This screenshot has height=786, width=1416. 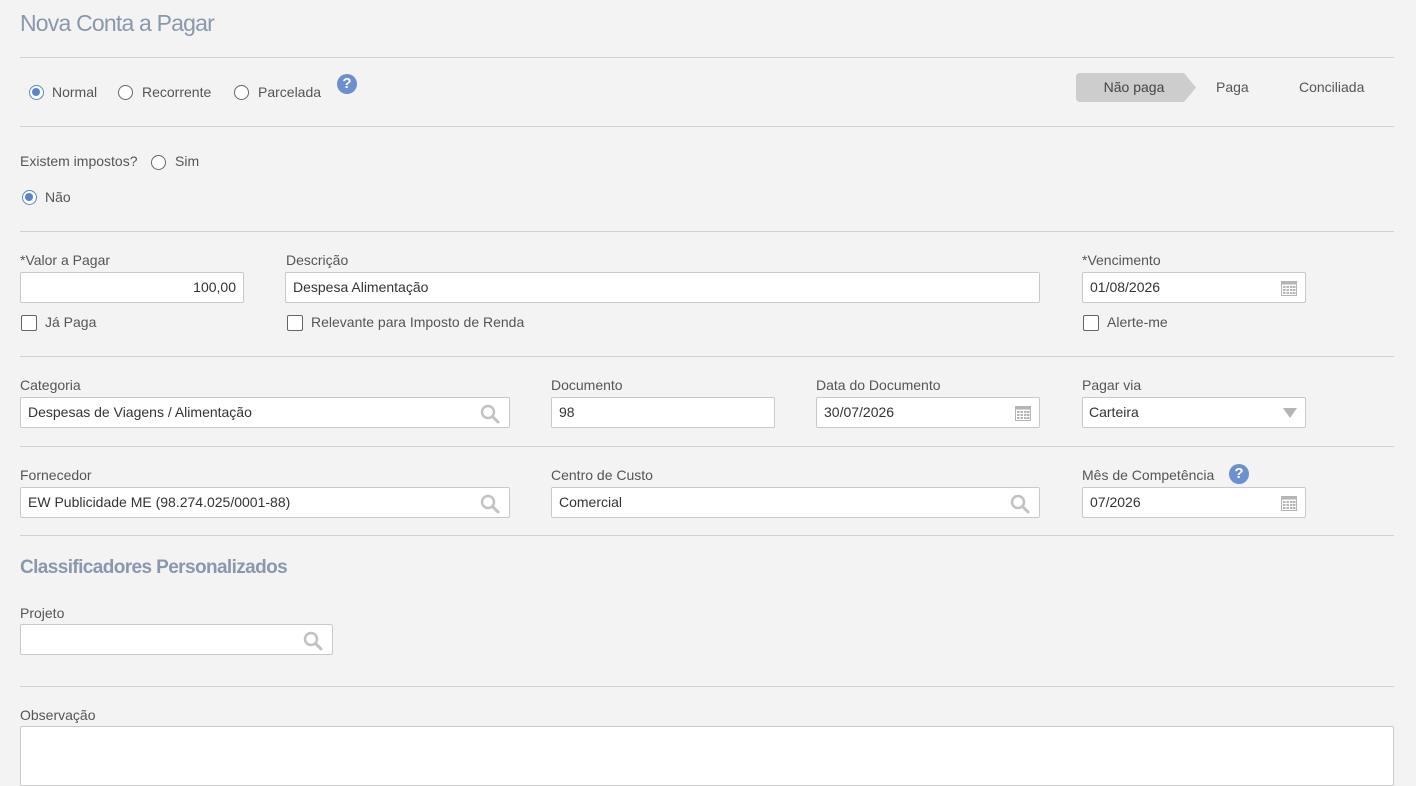 I want to click on fornecedor-input: EW Publicidade ME (98.274.025/0001-88), so click(x=265, y=502).